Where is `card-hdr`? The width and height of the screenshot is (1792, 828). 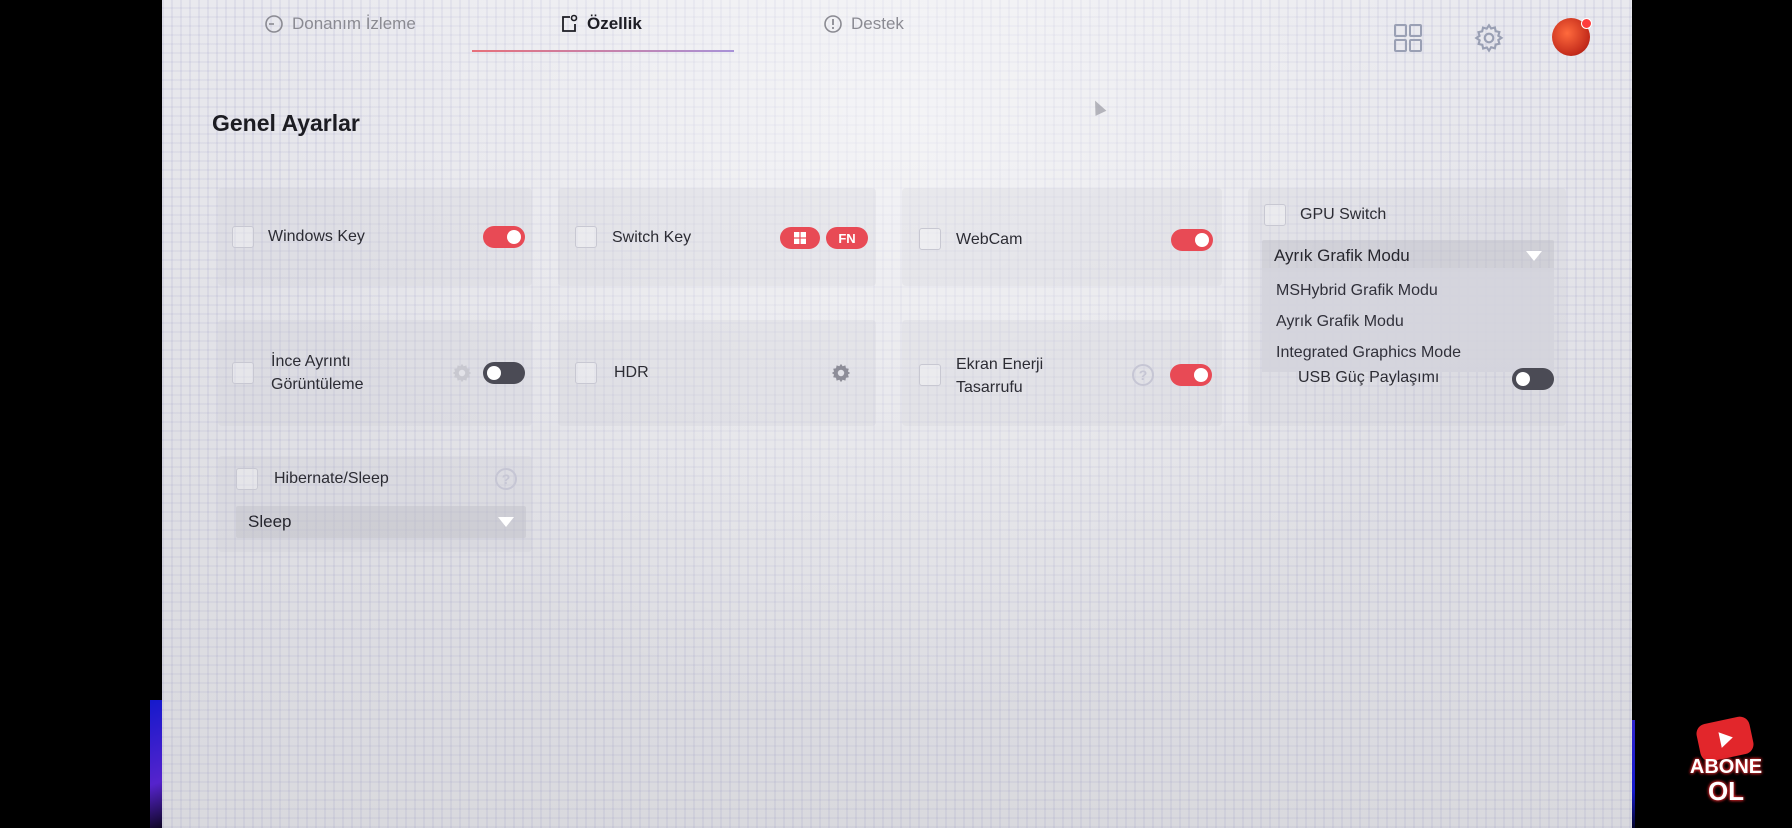 card-hdr is located at coordinates (717, 373).